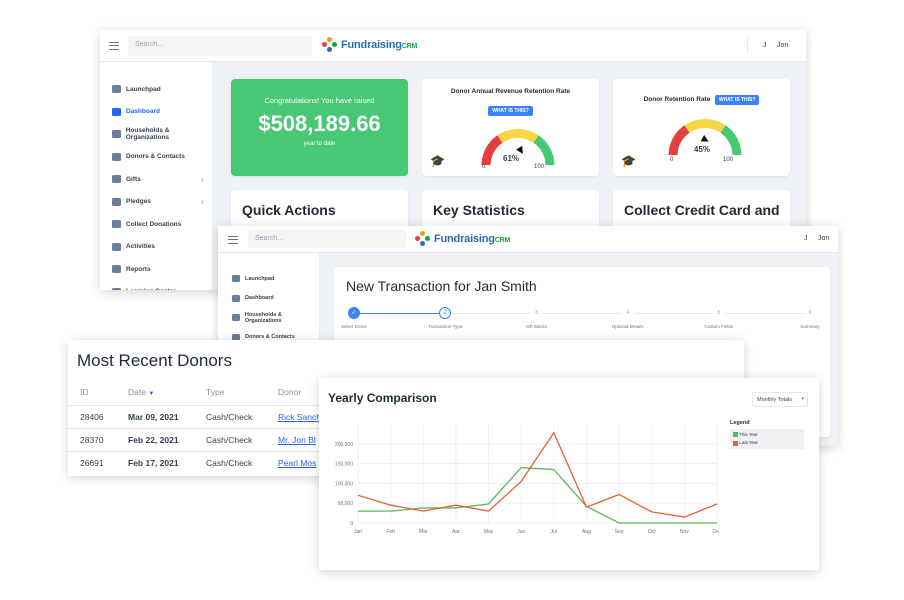  Describe the element at coordinates (156, 247) in the screenshot. I see `sidebar-item-activities: Activities` at that location.